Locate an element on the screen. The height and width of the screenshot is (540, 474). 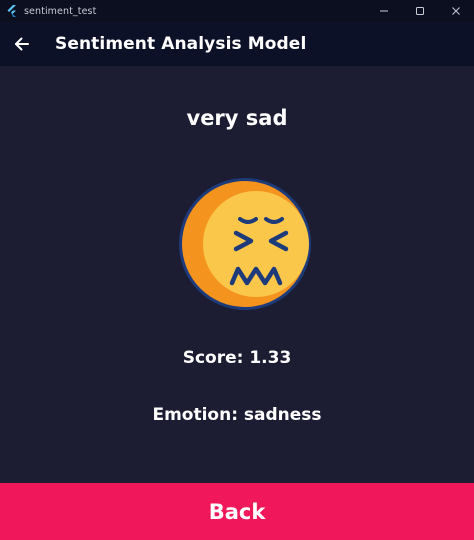
arrow-left-icon is located at coordinates (22, 44).